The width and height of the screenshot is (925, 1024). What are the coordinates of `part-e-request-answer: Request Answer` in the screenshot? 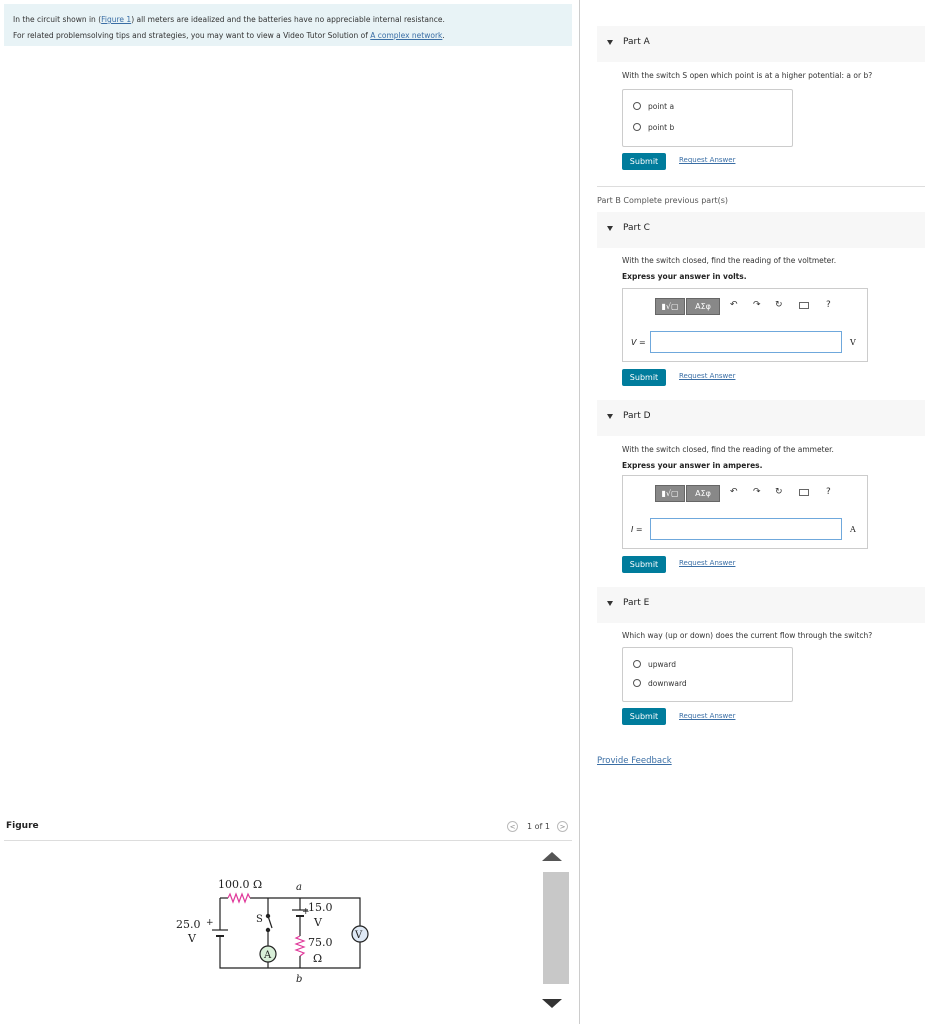 It's located at (707, 716).